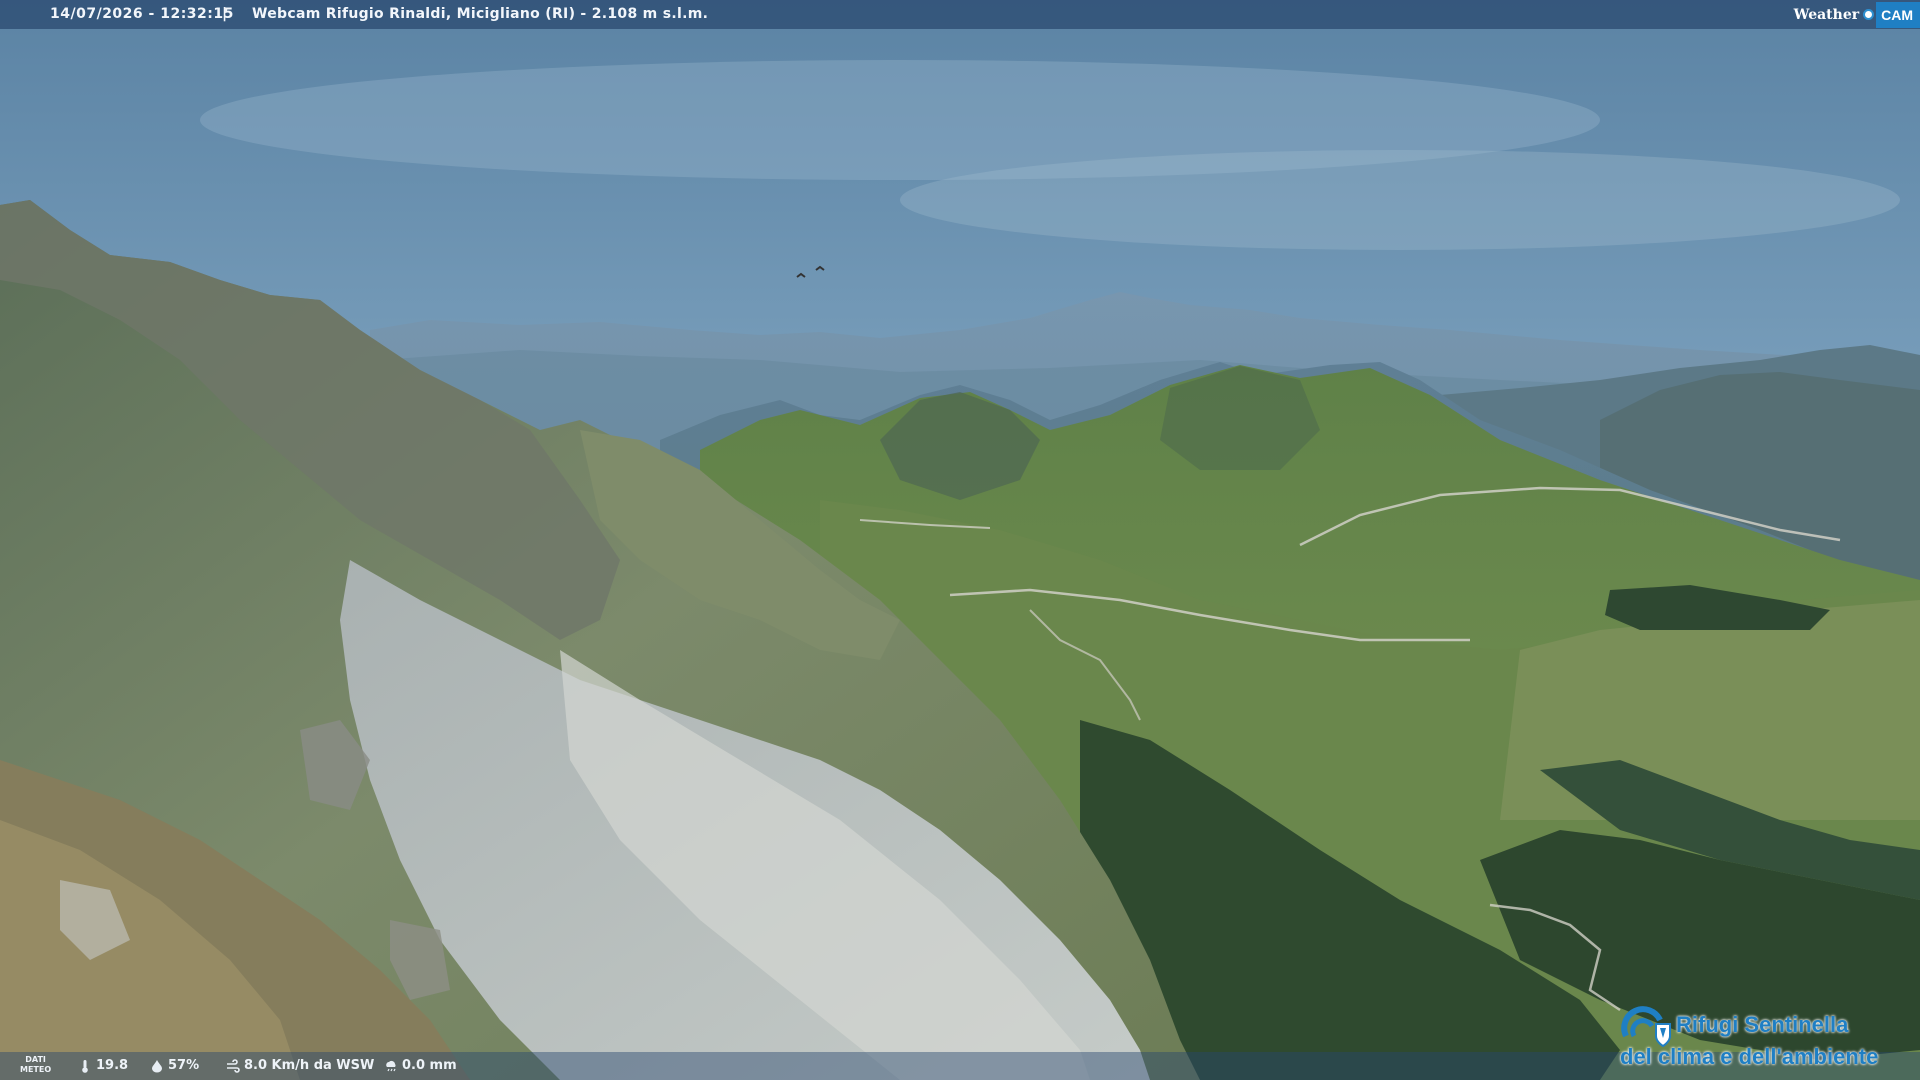 This screenshot has height=1080, width=1920. Describe the element at coordinates (1646, 1027) in the screenshot. I see `rifugi-sentinella-emblem-icon` at that location.